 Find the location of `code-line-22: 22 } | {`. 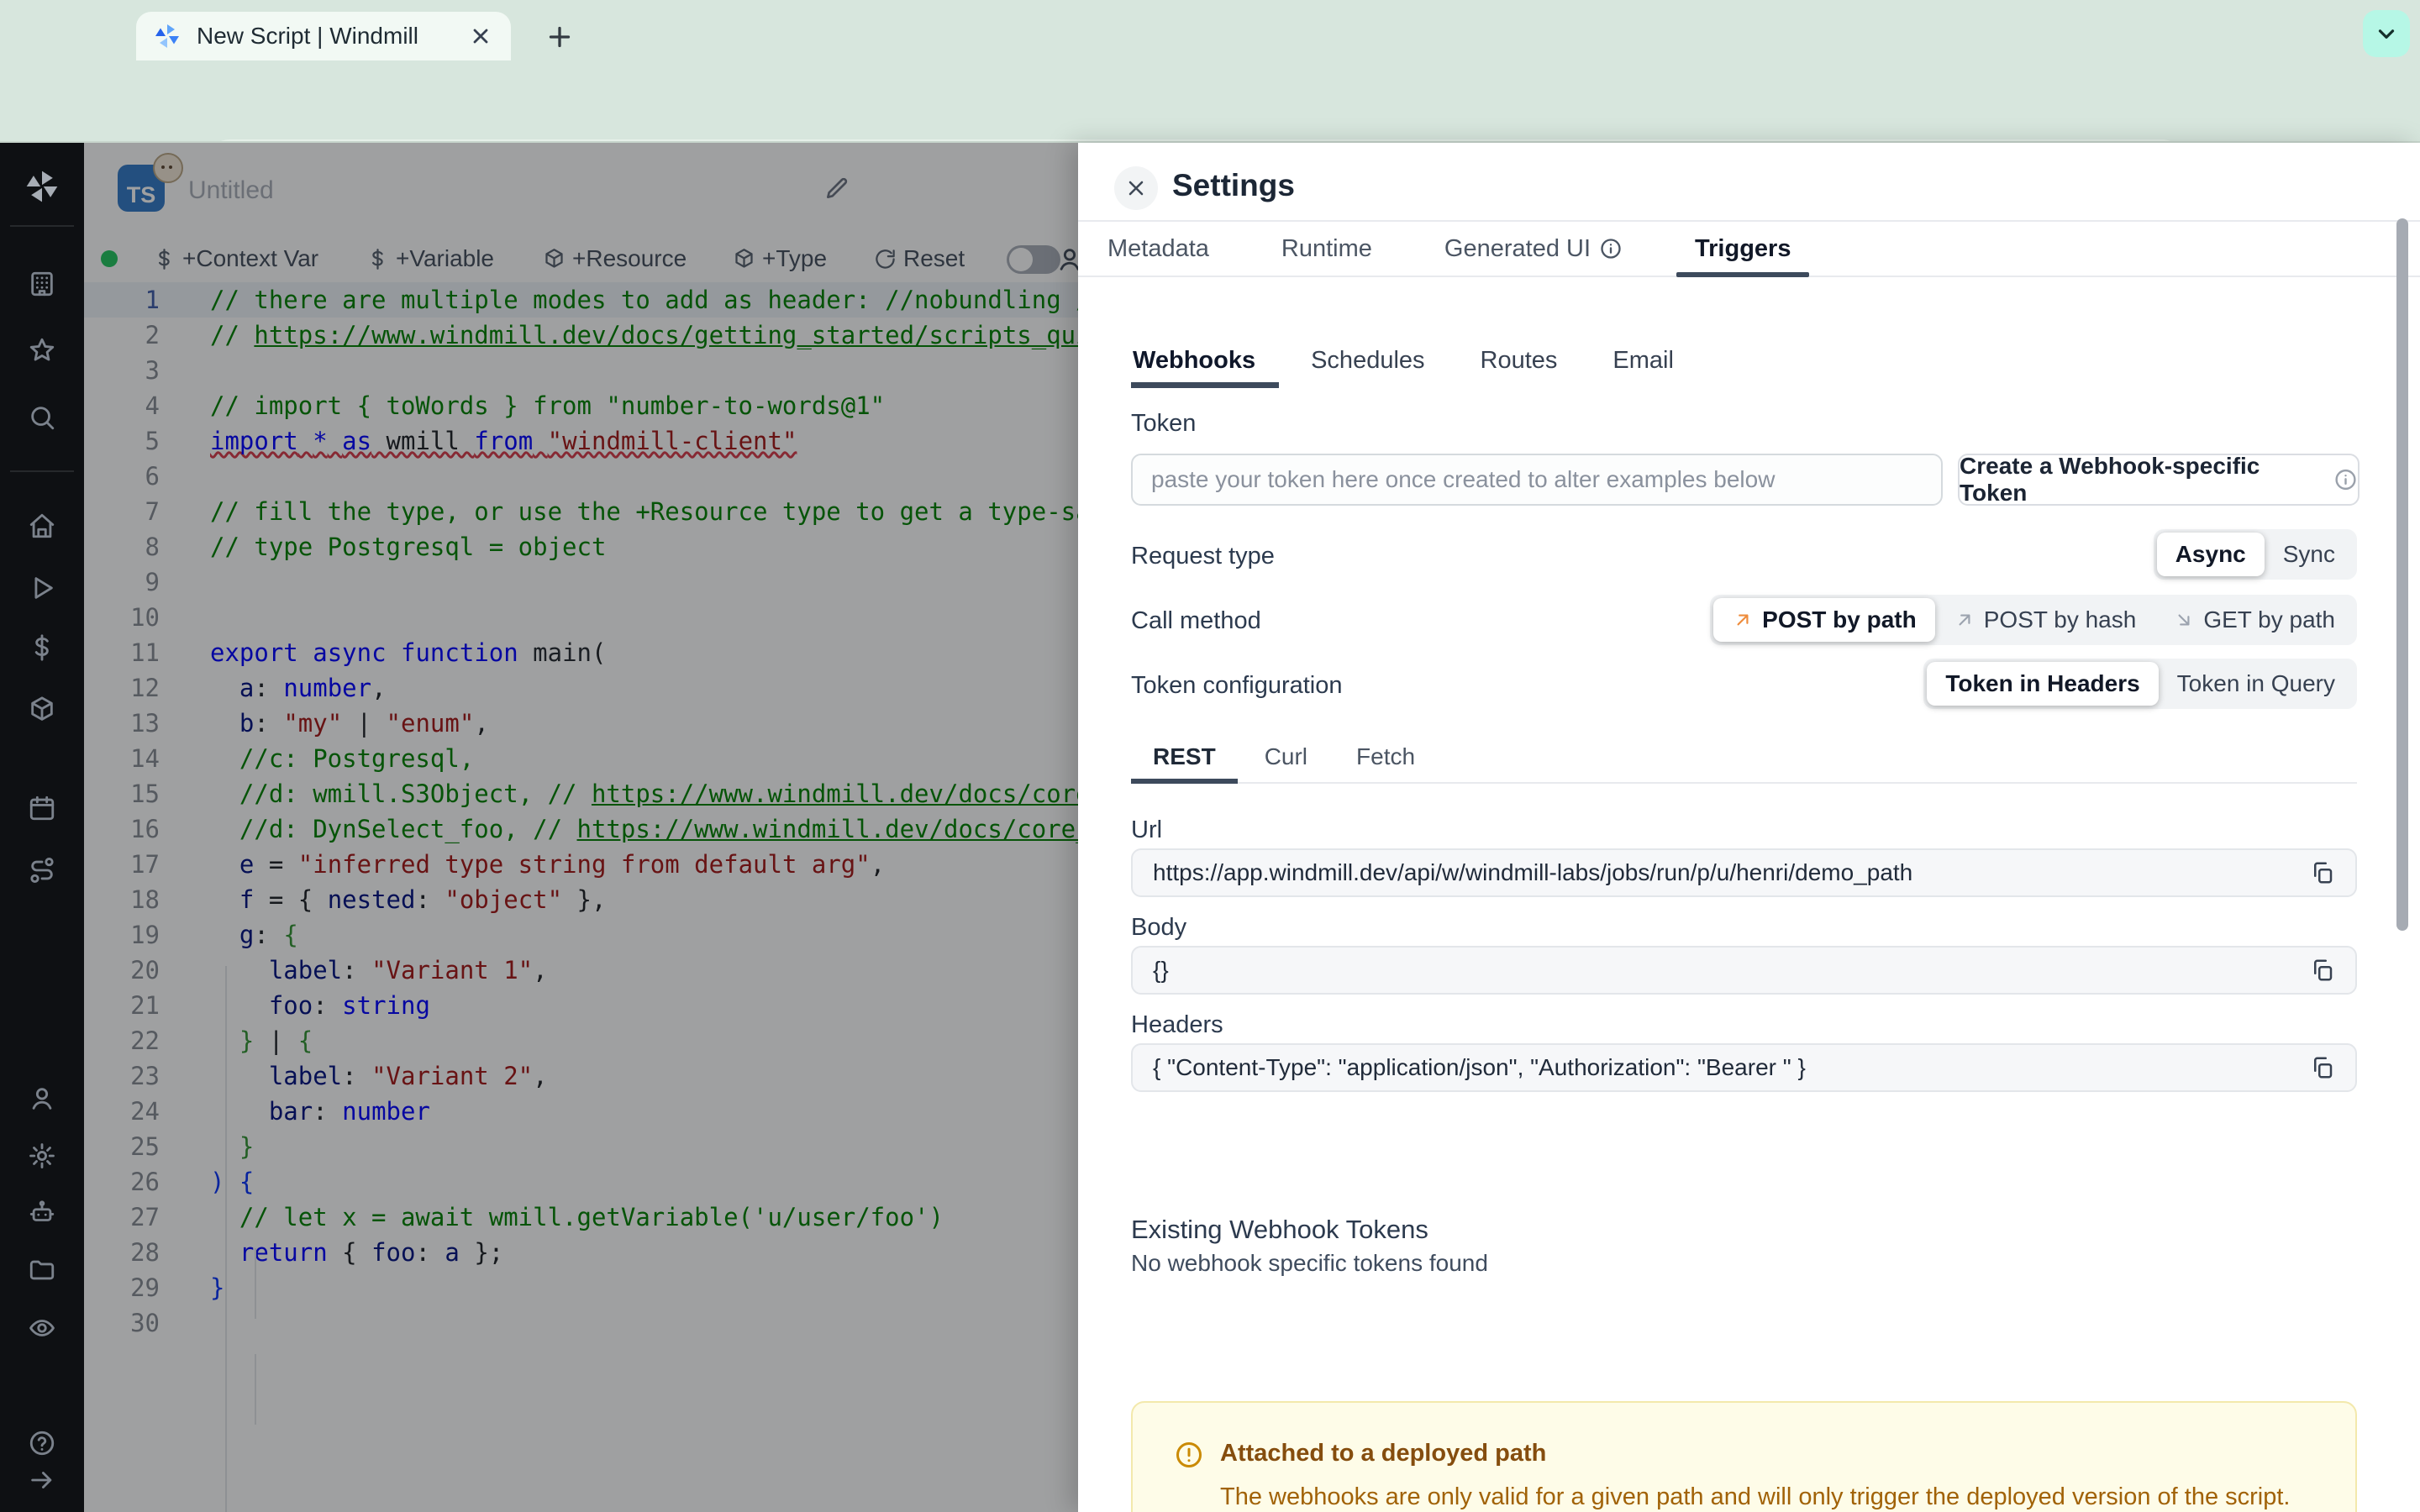

code-line-22: 22 } | { is located at coordinates (581, 1040).